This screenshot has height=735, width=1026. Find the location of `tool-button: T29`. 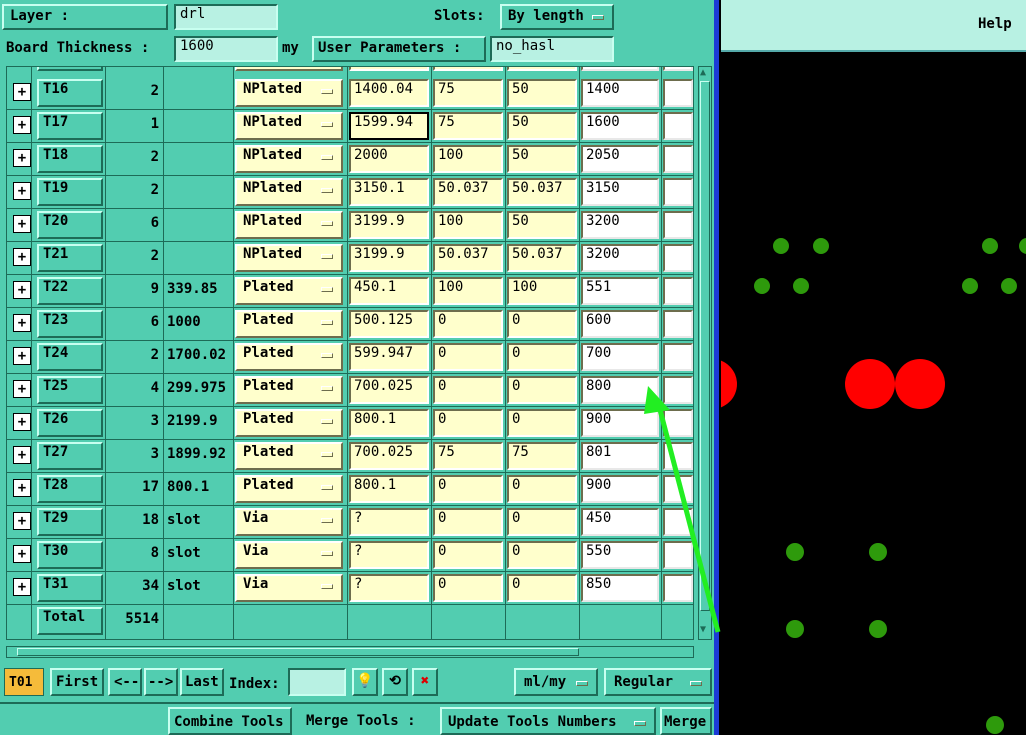

tool-button: T29 is located at coordinates (70, 522).